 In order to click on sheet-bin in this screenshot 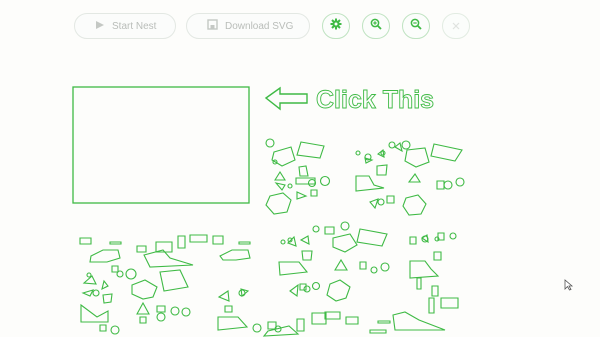, I will do `click(161, 145)`.